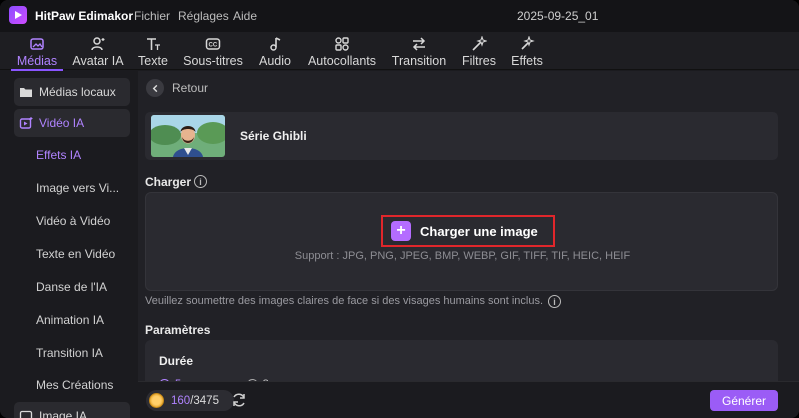 The width and height of the screenshot is (799, 418). Describe the element at coordinates (273, 136) in the screenshot. I see `style-name: Série Ghibli` at that location.